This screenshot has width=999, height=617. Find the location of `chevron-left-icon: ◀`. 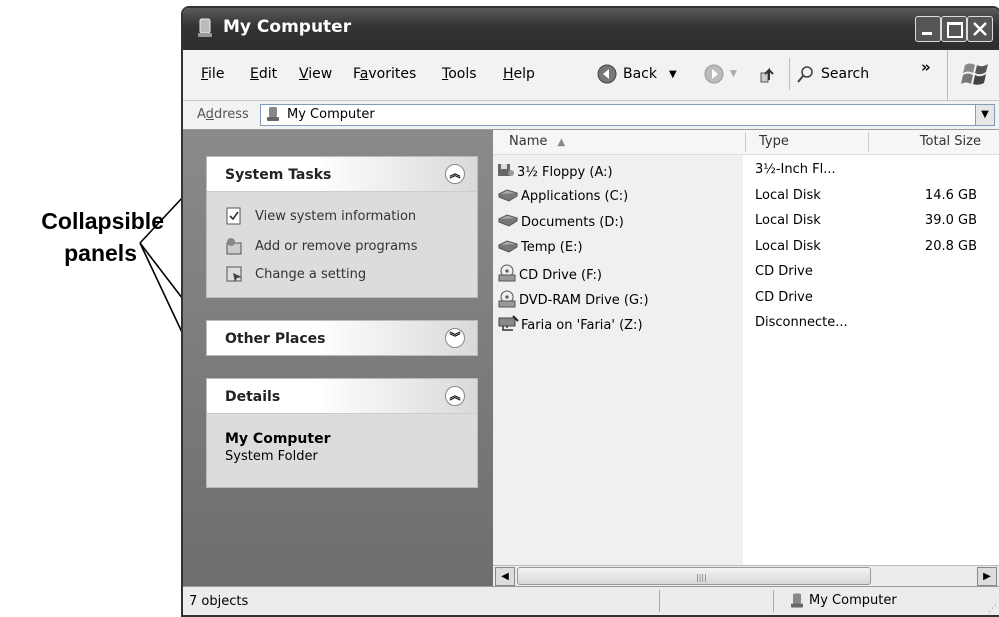

chevron-left-icon: ◀ is located at coordinates (505, 576).